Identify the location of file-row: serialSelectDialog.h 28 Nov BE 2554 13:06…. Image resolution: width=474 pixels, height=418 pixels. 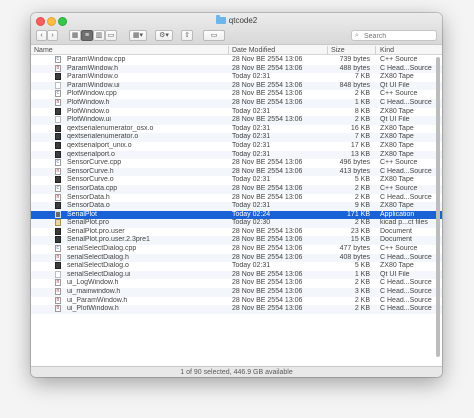
(236, 258).